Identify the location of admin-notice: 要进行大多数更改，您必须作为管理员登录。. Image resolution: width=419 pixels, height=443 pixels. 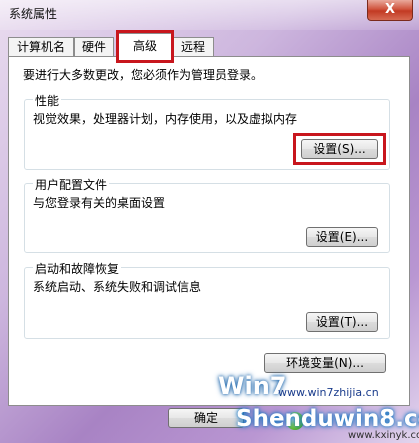
(143, 75).